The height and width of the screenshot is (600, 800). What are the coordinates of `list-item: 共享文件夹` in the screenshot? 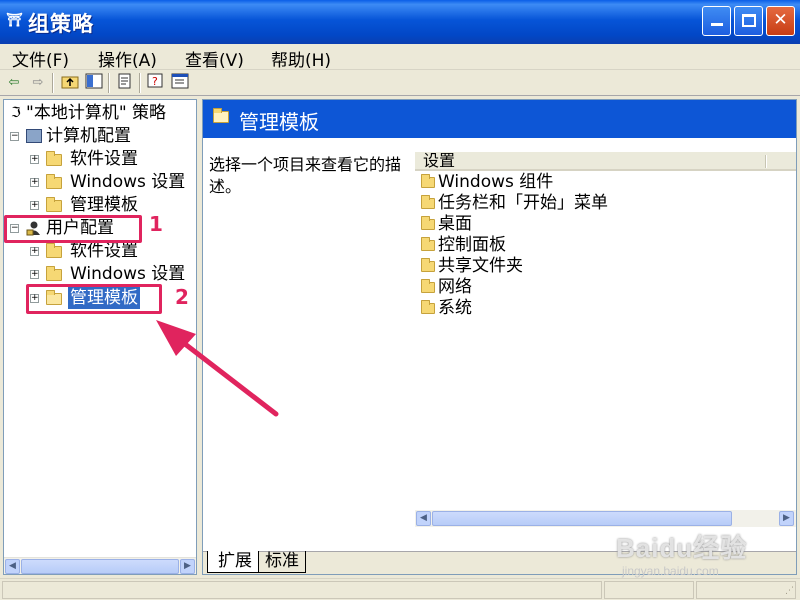 It's located at (472, 266).